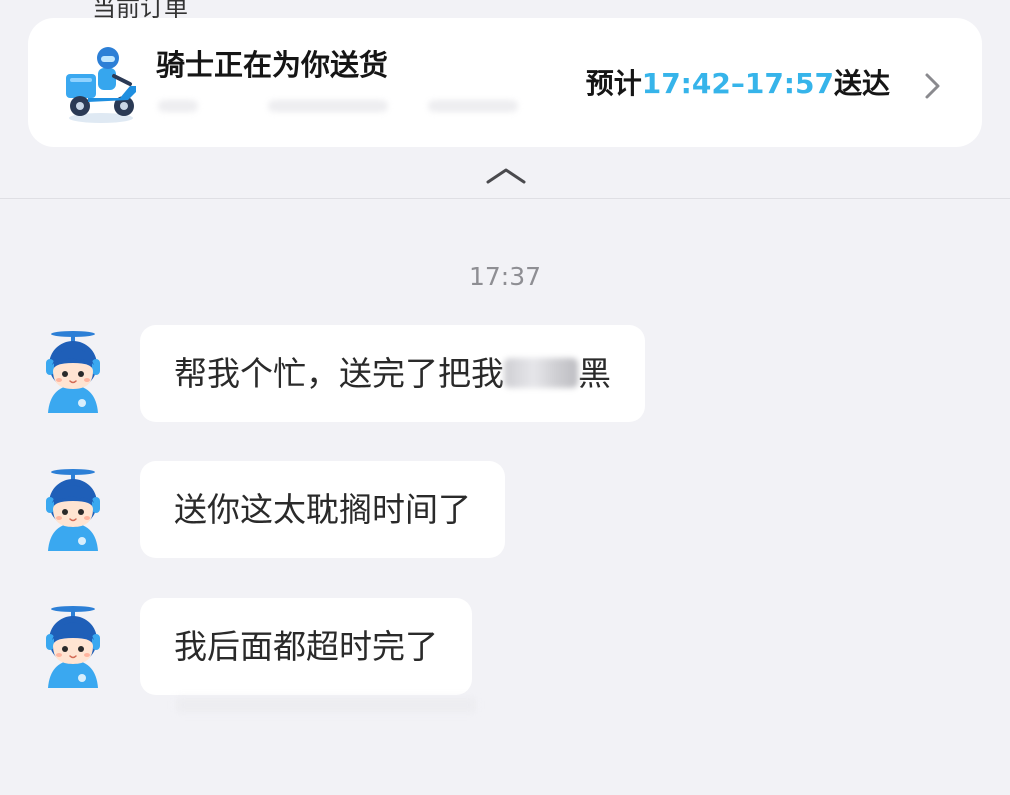  I want to click on message-text: 帮我个忙，送完了把我, so click(339, 373).